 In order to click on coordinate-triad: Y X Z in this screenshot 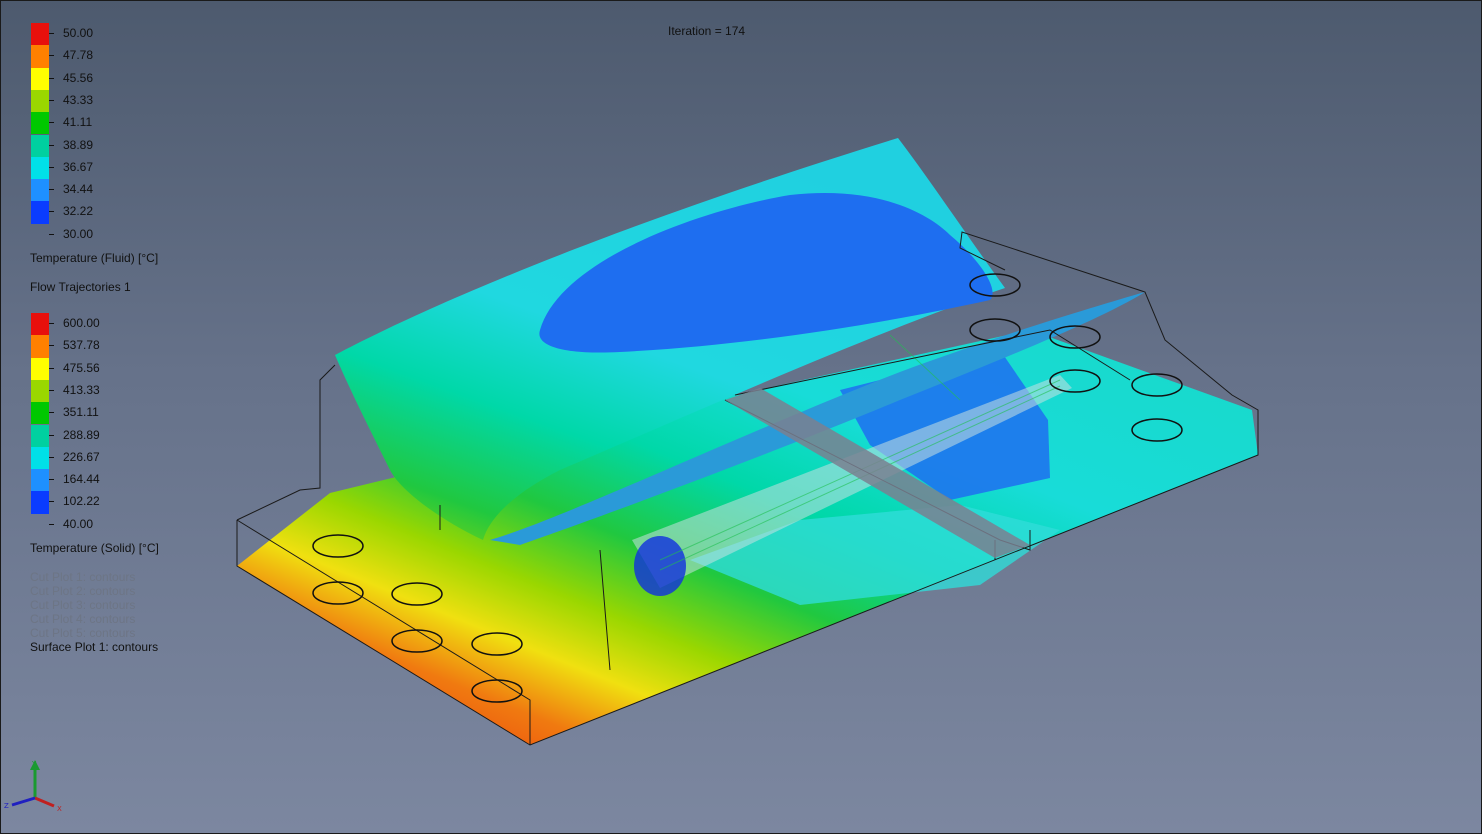, I will do `click(37, 788)`.